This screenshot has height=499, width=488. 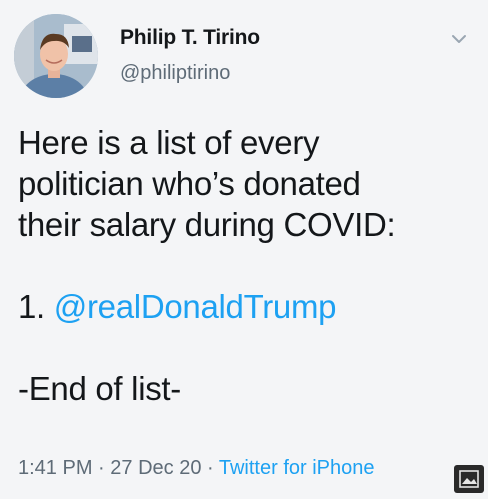 I want to click on image-icon, so click(x=469, y=479).